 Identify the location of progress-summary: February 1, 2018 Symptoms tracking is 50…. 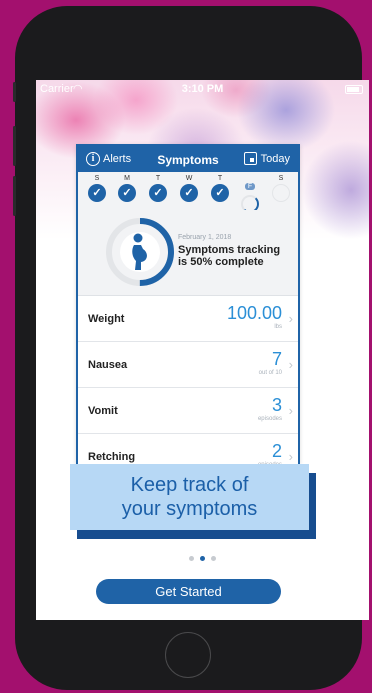
(188, 253).